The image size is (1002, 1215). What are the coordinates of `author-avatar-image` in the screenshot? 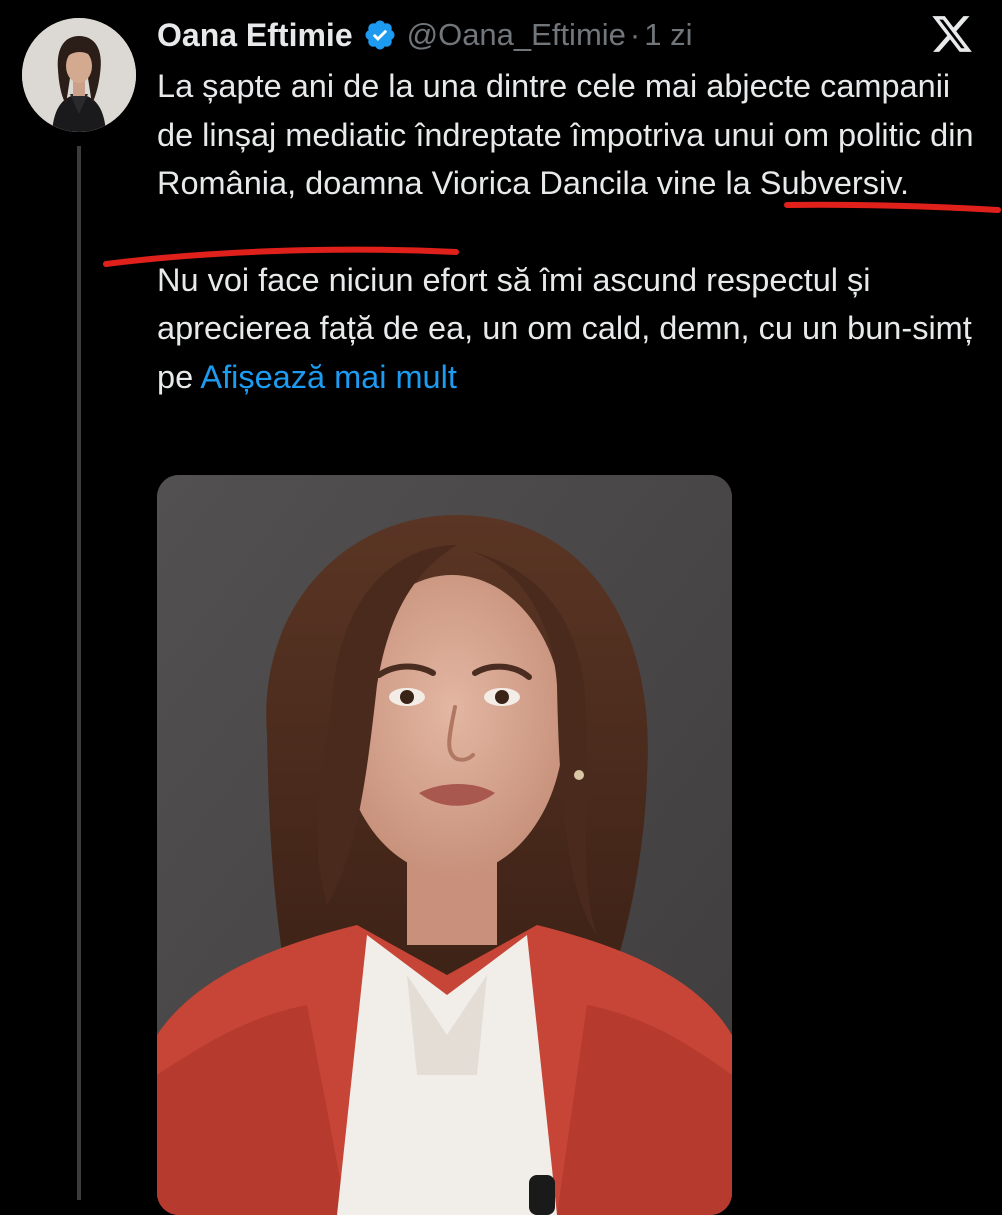 It's located at (79, 75).